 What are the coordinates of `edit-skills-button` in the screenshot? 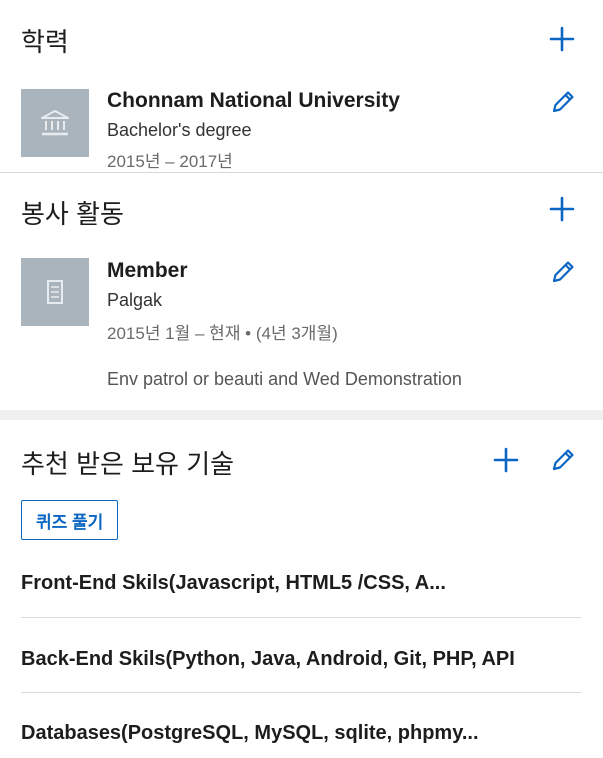 It's located at (563, 460).